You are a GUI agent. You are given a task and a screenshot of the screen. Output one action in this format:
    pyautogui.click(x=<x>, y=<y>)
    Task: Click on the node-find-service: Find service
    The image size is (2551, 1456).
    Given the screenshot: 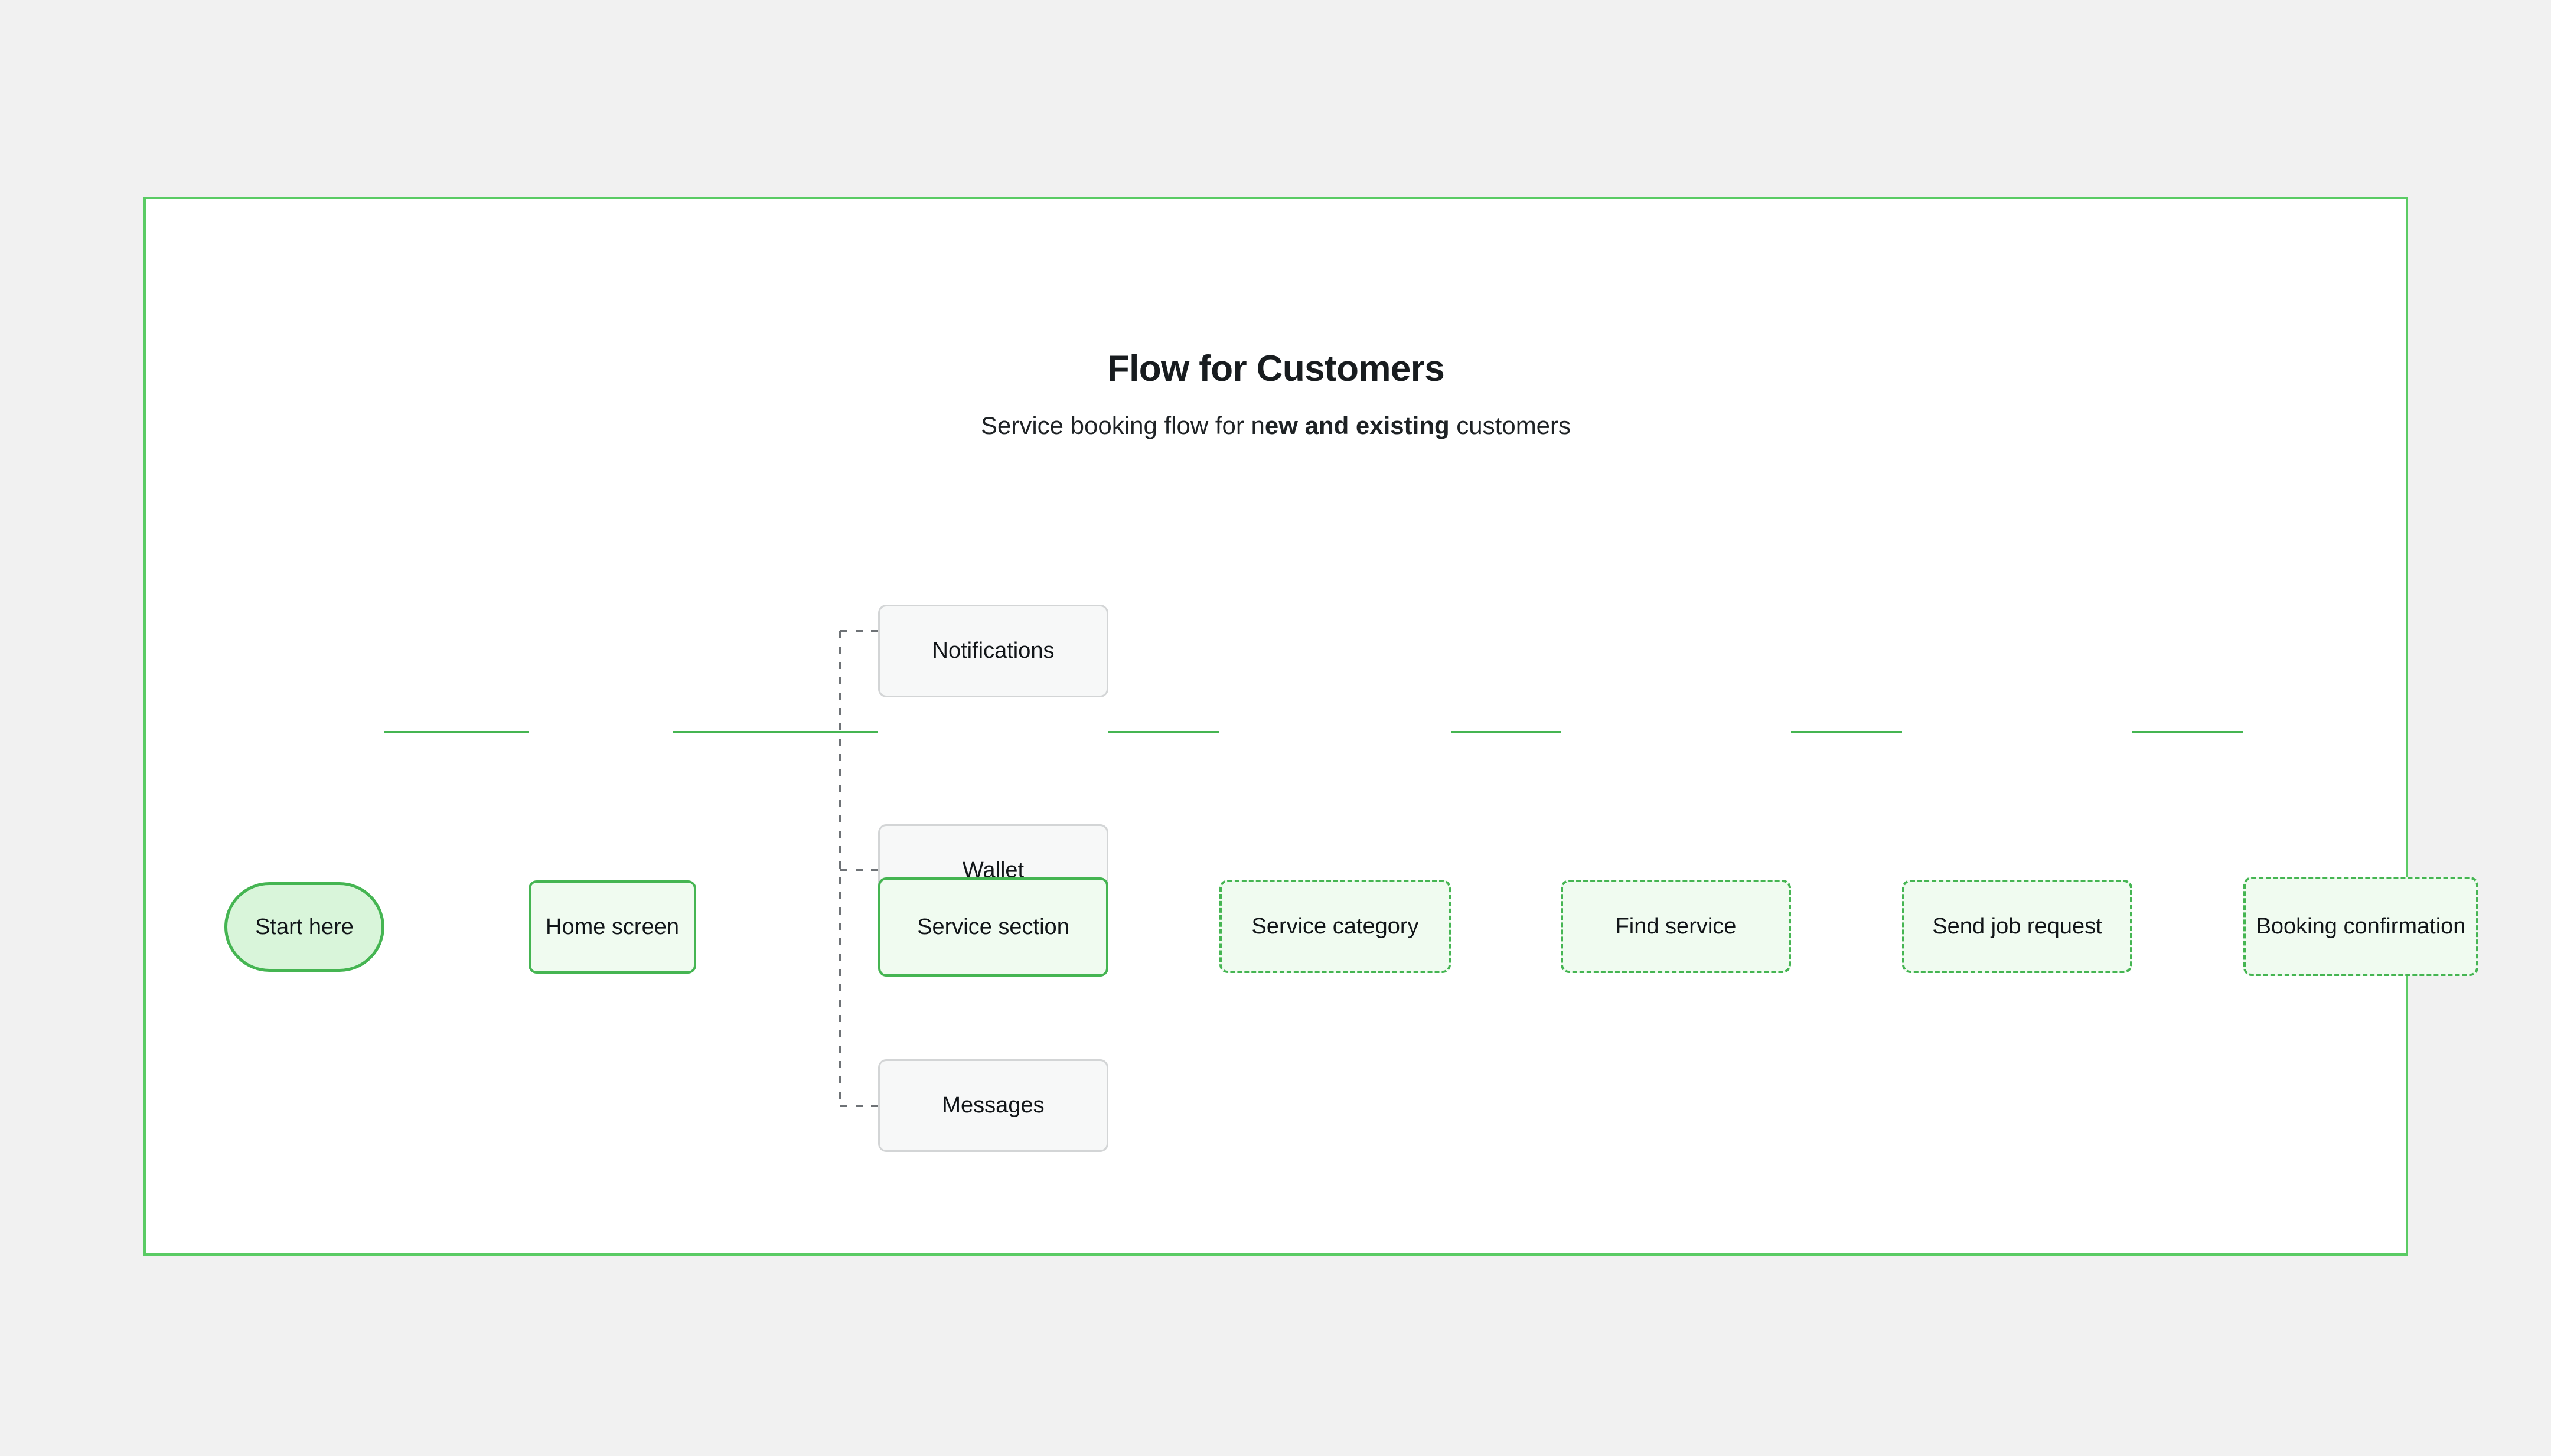 What is the action you would take?
    pyautogui.click(x=1676, y=926)
    